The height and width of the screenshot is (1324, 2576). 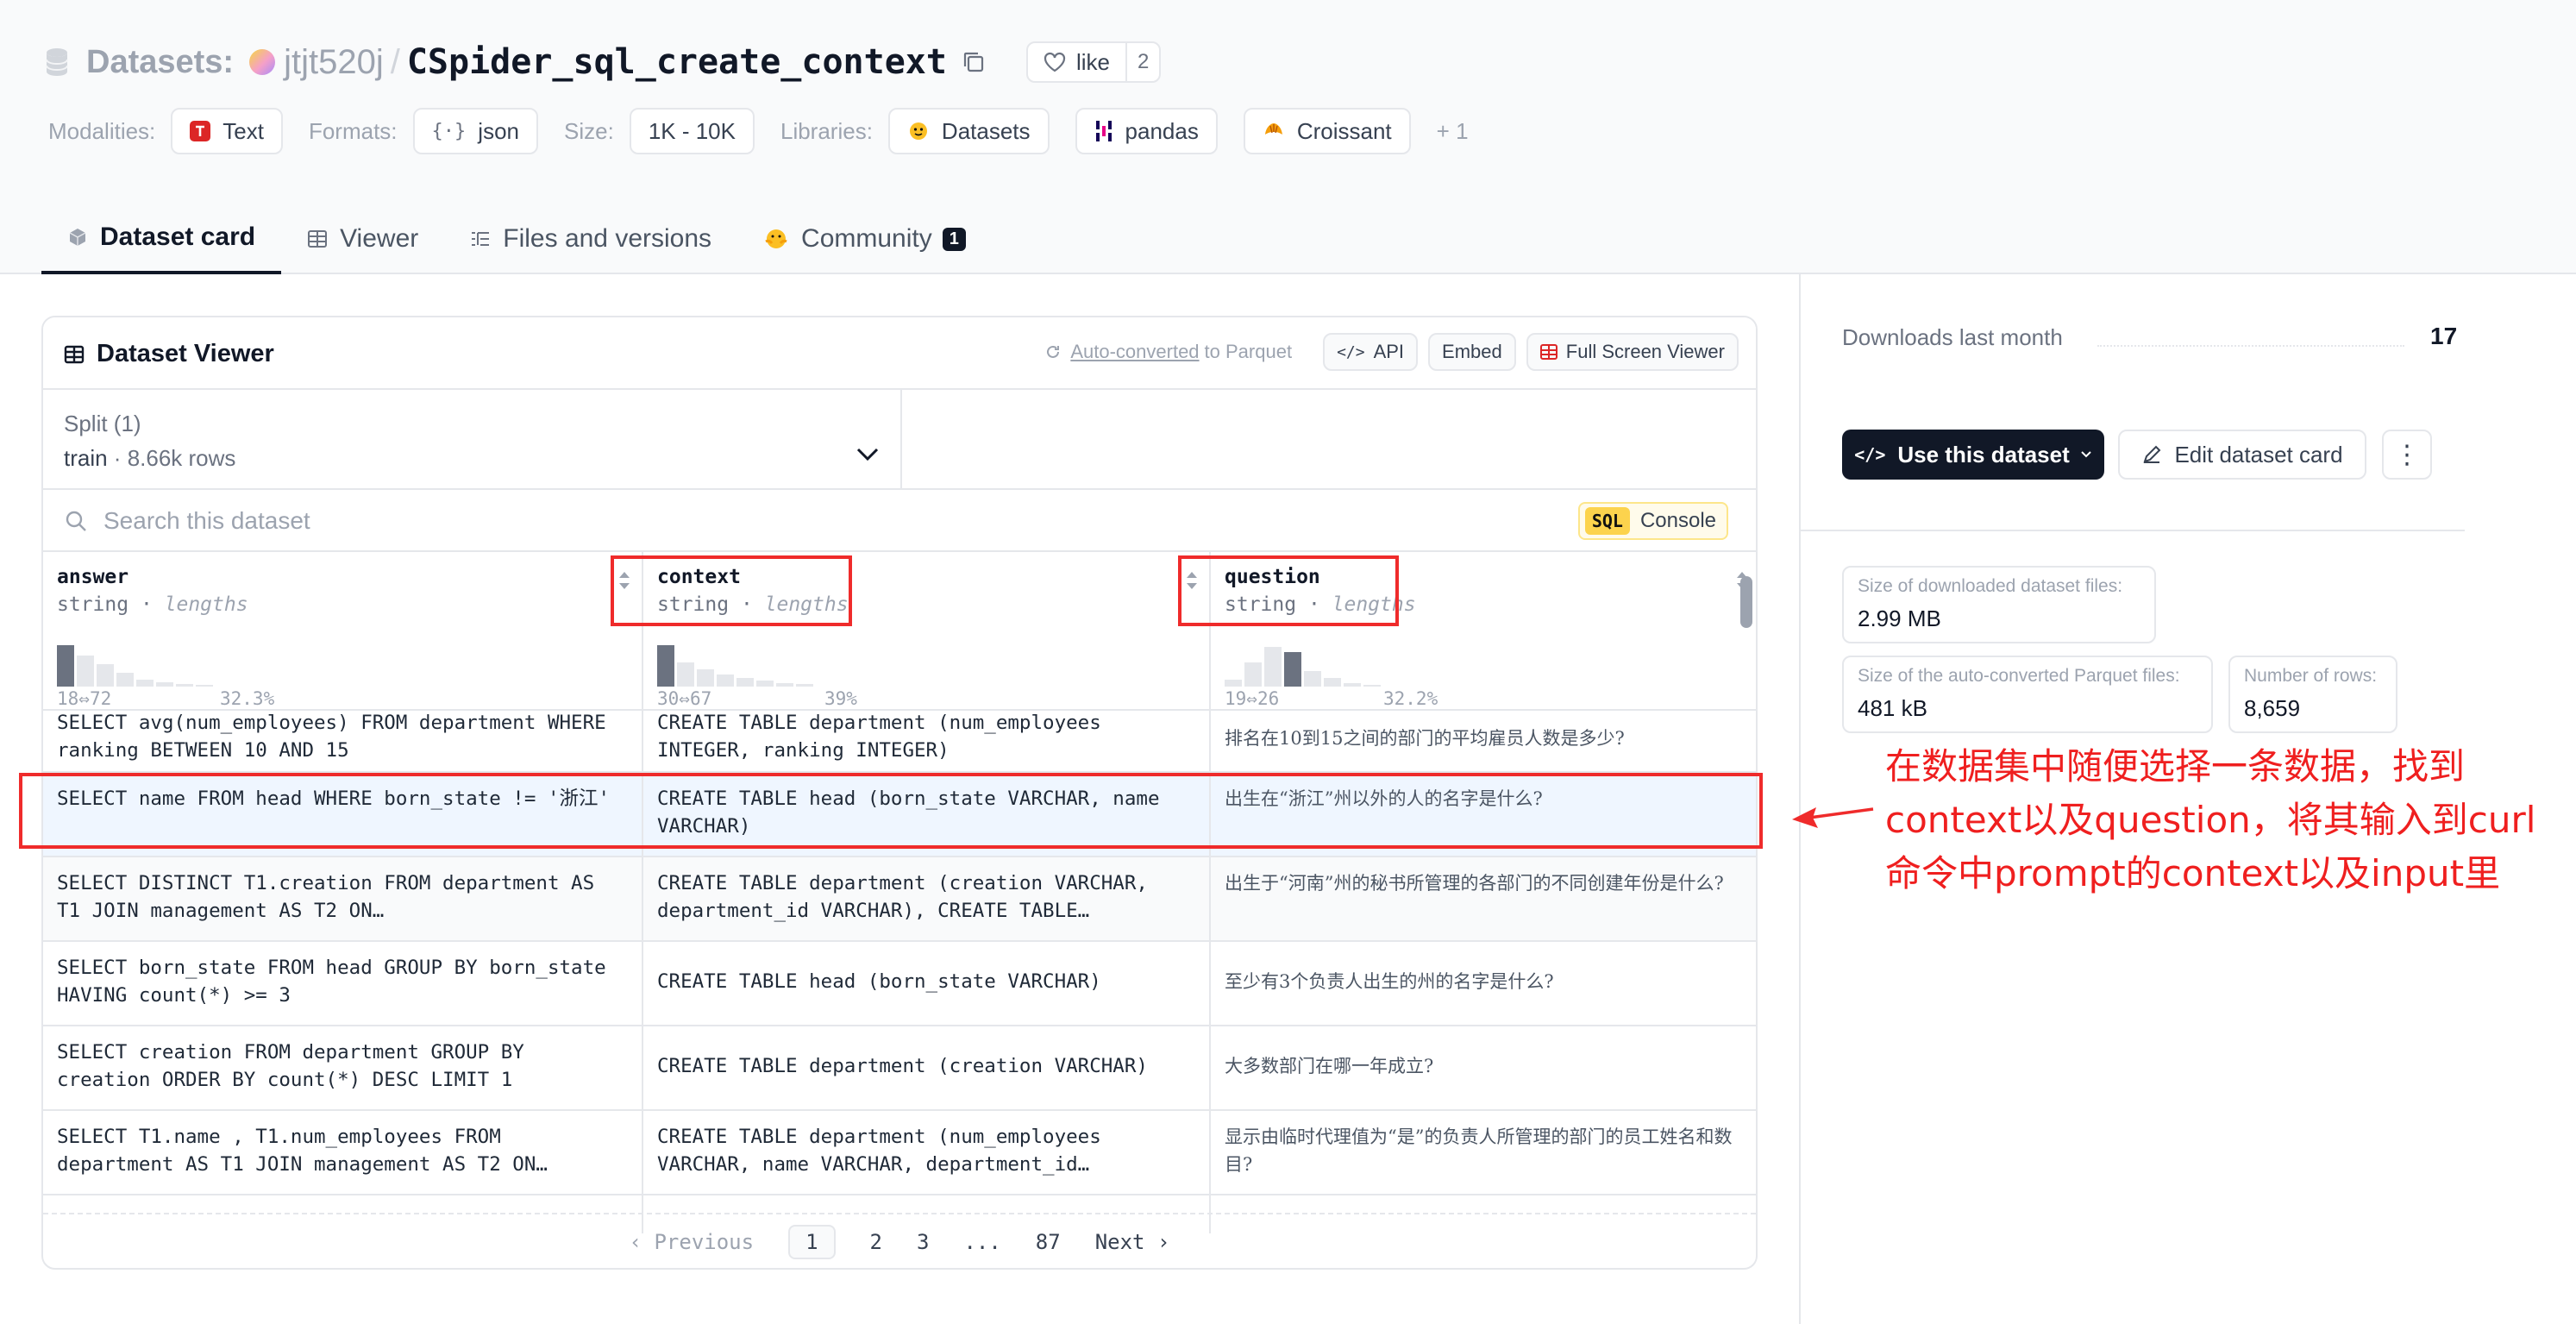 What do you see at coordinates (826, 130) in the screenshot?
I see `libraries-label: Libraries:` at bounding box center [826, 130].